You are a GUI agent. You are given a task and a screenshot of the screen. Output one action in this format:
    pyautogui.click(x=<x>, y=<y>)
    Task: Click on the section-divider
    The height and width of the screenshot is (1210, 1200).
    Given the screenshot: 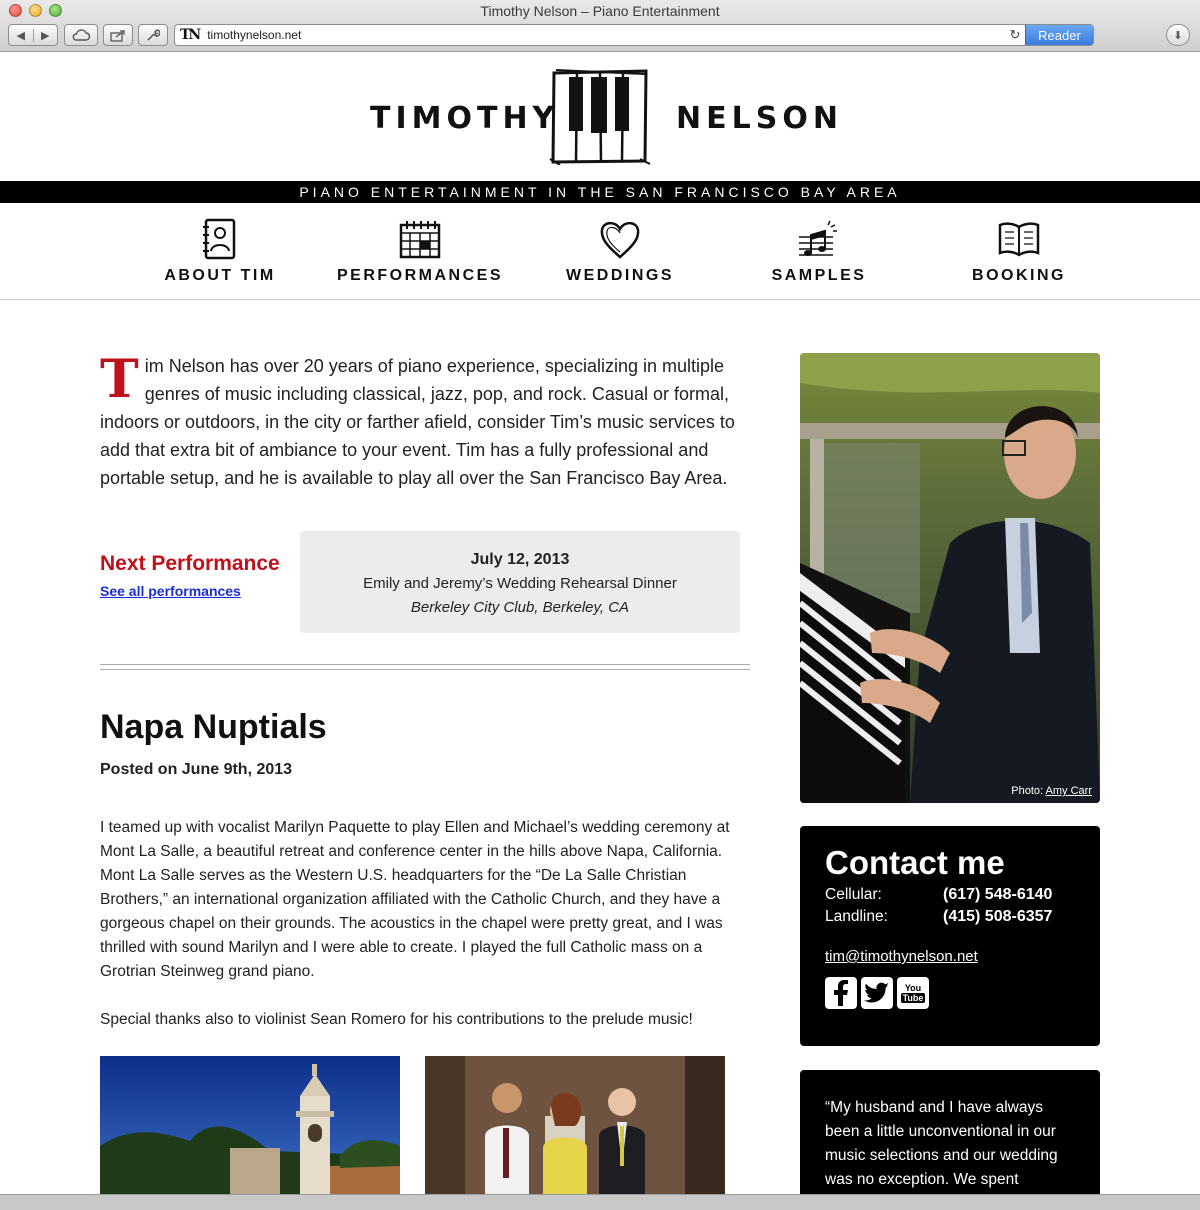 What is the action you would take?
    pyautogui.click(x=425, y=667)
    